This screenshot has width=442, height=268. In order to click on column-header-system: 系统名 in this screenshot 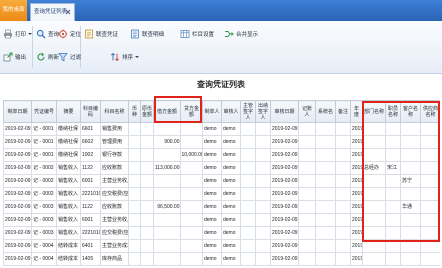, I will do `click(325, 111)`.